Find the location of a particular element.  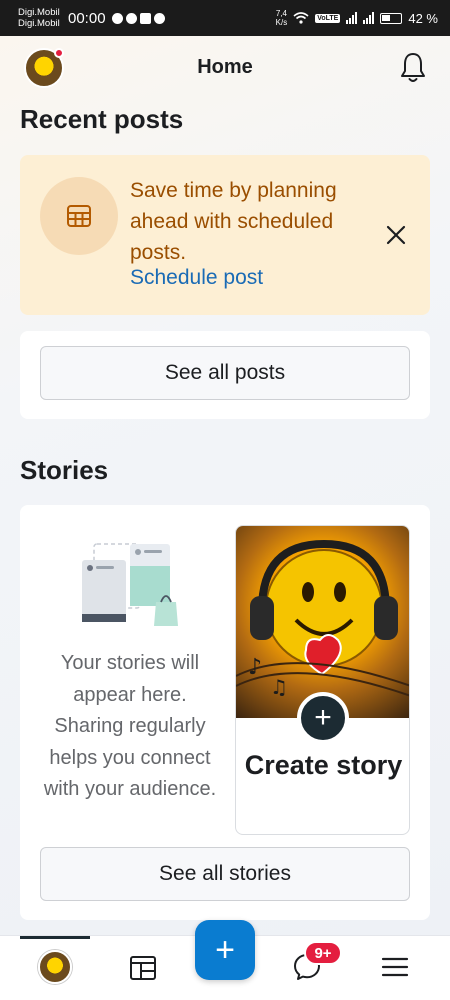

net-speed-unit: K/s is located at coordinates (281, 22).